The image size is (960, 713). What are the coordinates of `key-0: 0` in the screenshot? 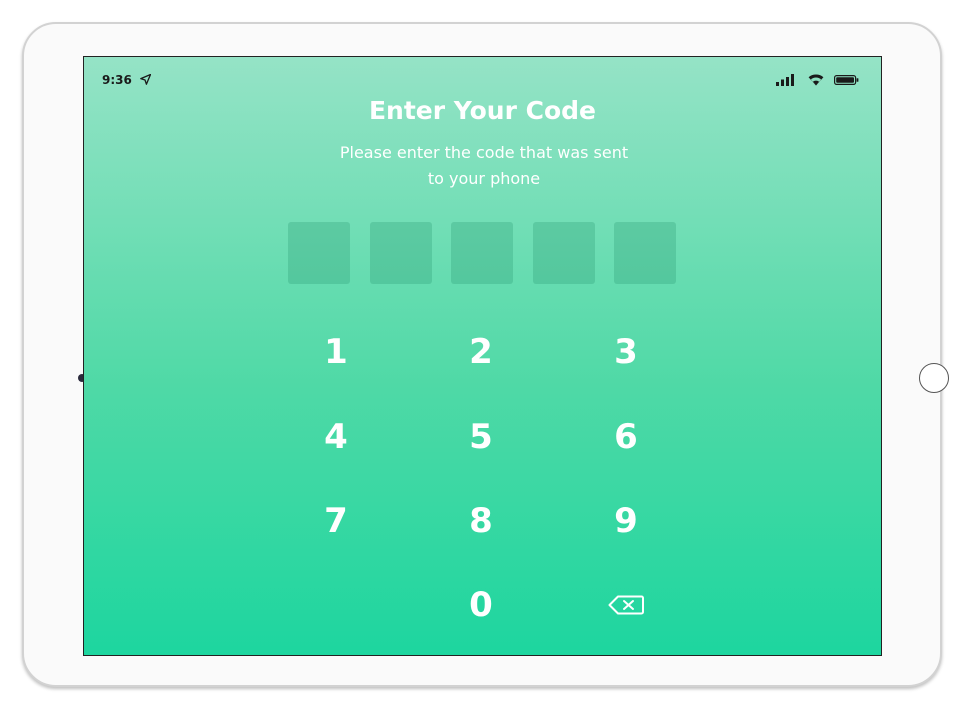 It's located at (481, 605).